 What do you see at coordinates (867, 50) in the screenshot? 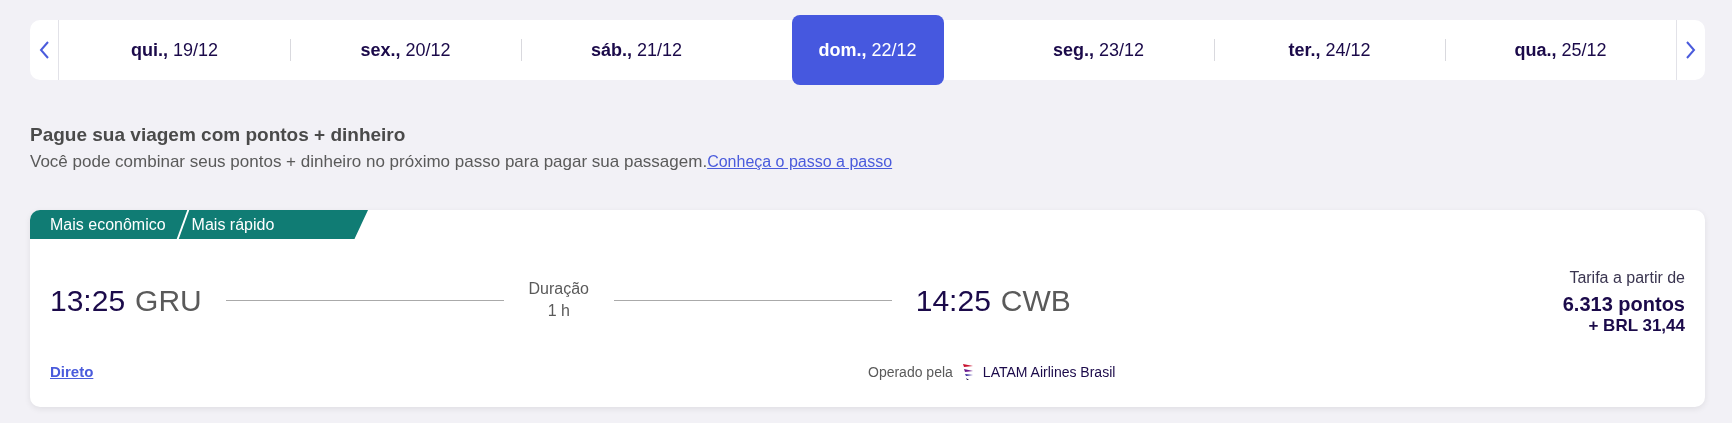
I see `date-tab: dom., 22/12` at bounding box center [867, 50].